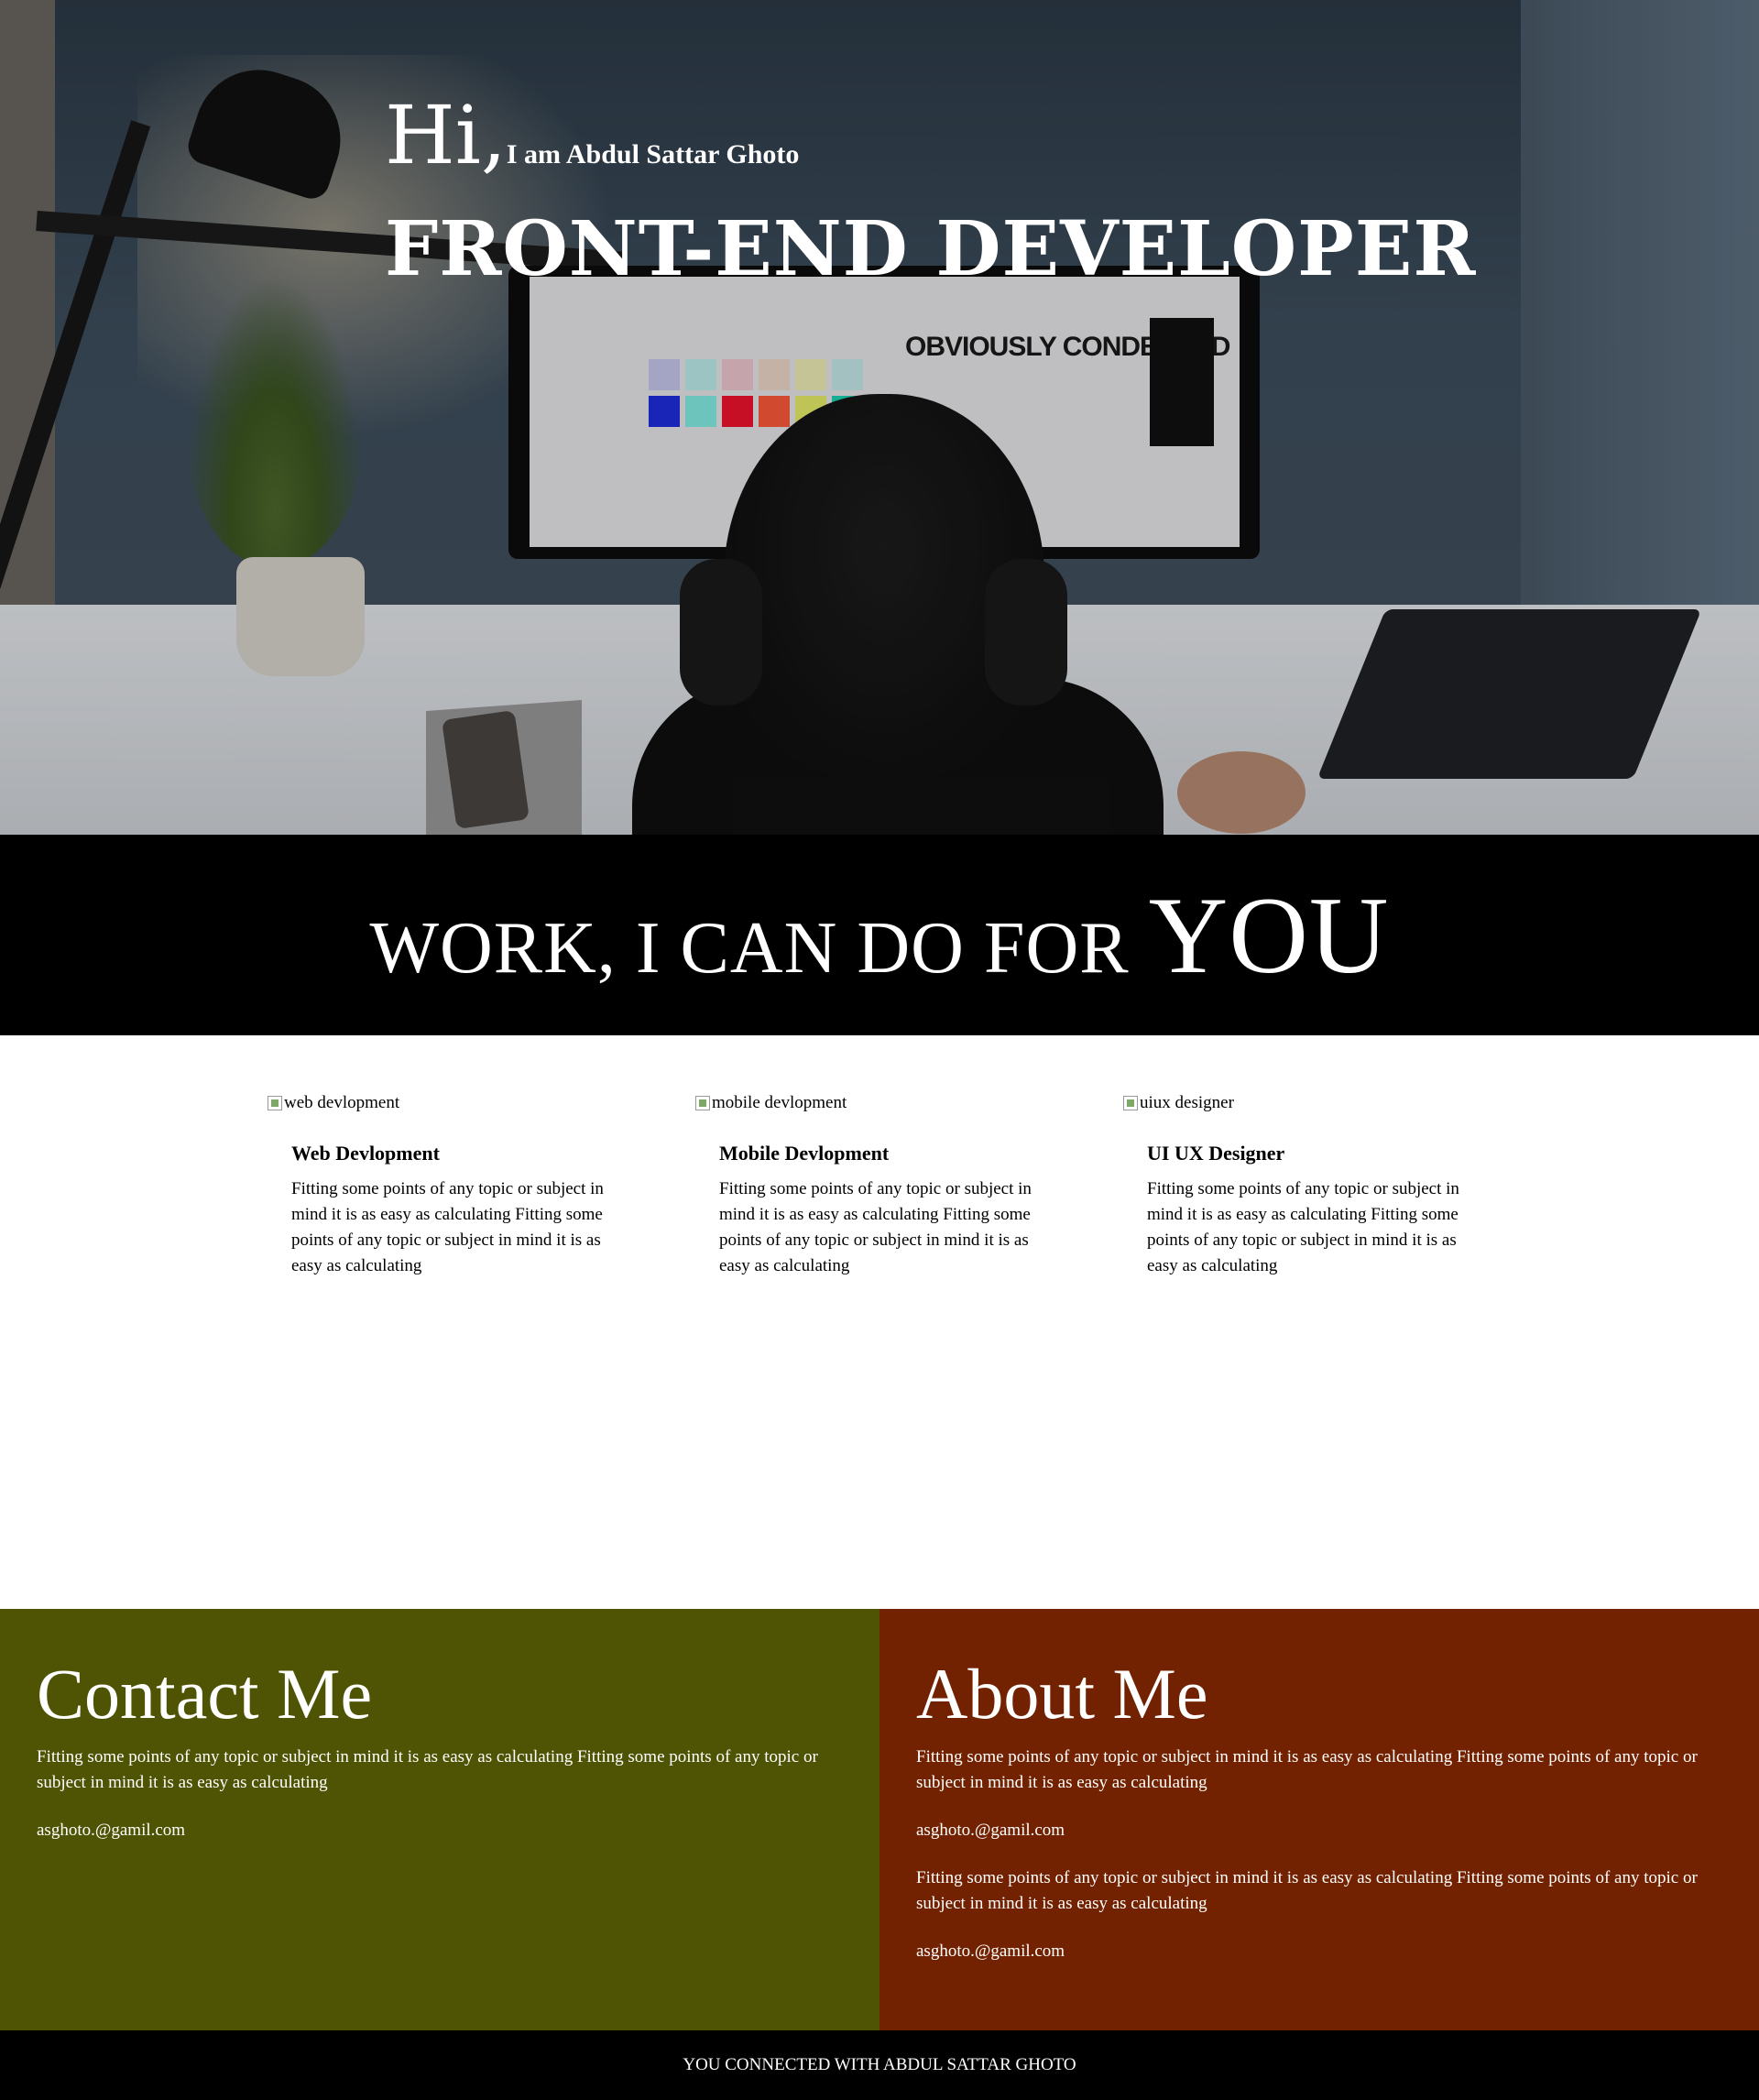  What do you see at coordinates (1216, 1153) in the screenshot?
I see `service-title: UI UX Designer` at bounding box center [1216, 1153].